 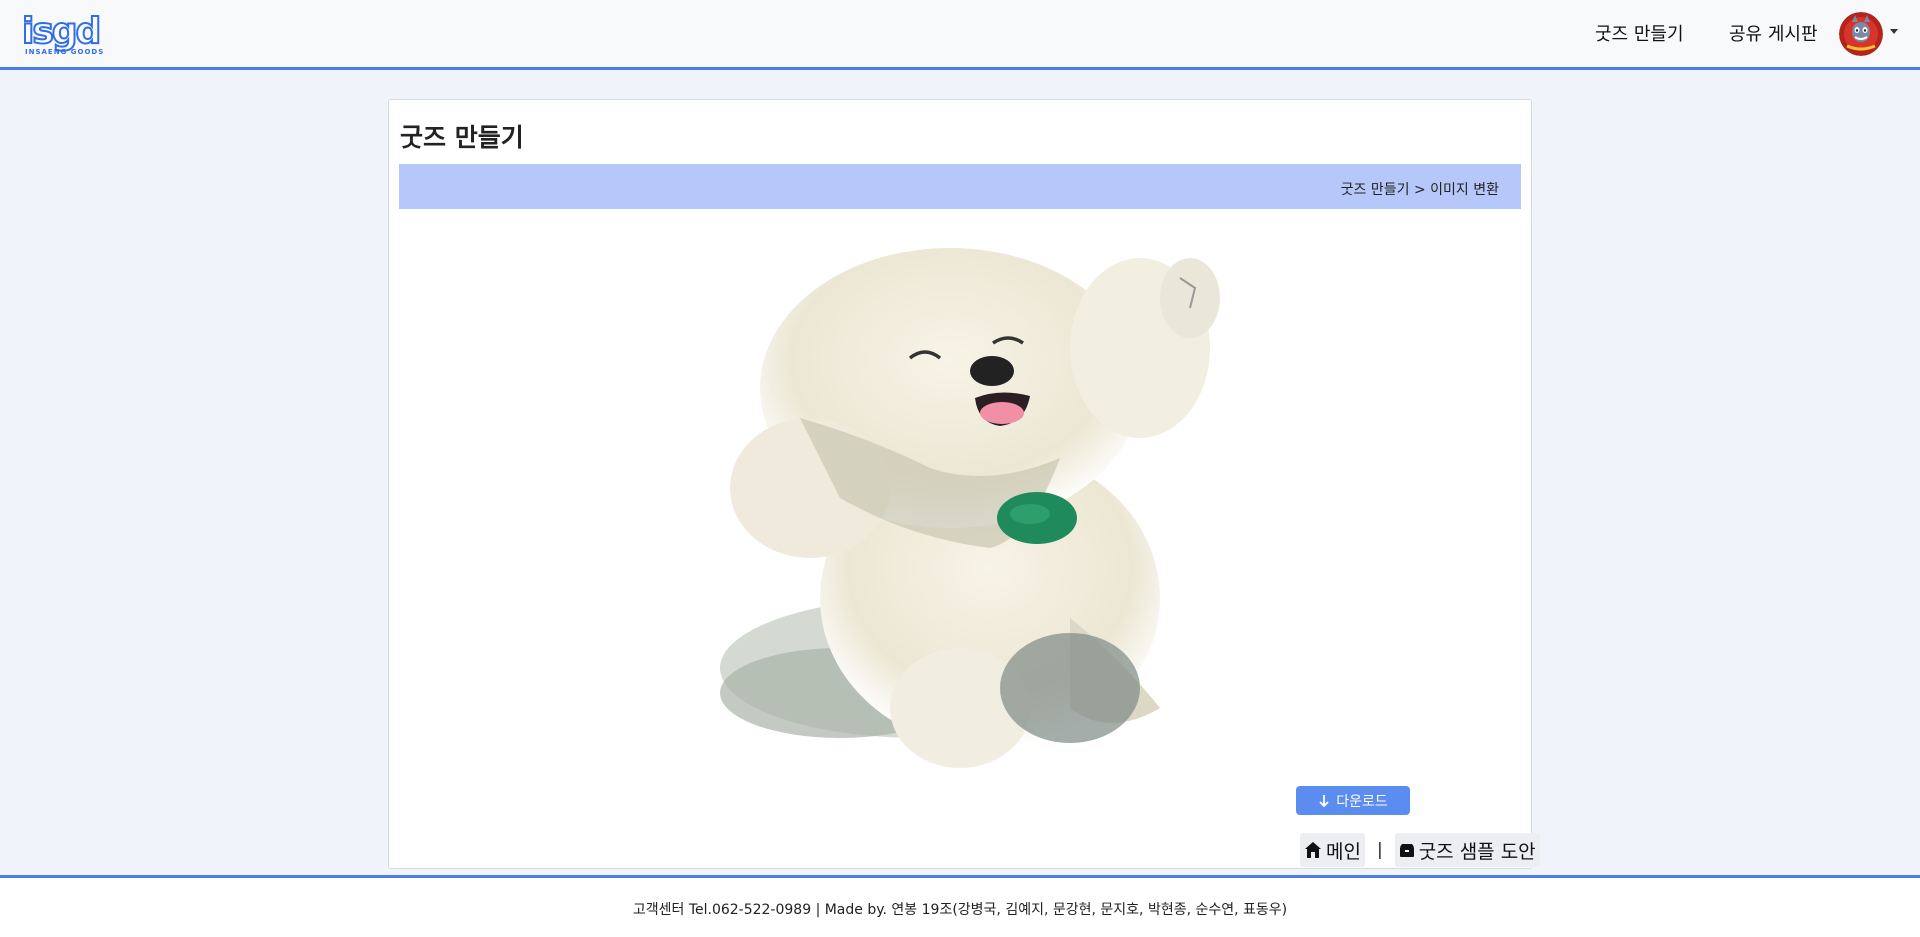 I want to click on goods-sample-label: 굿즈 샘플 도안, so click(x=1477, y=851).